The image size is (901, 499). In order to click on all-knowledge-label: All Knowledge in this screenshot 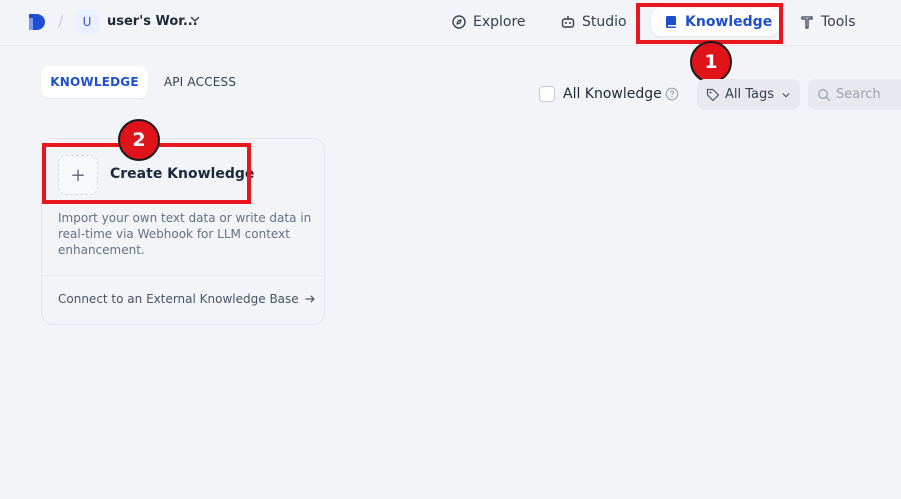, I will do `click(612, 94)`.